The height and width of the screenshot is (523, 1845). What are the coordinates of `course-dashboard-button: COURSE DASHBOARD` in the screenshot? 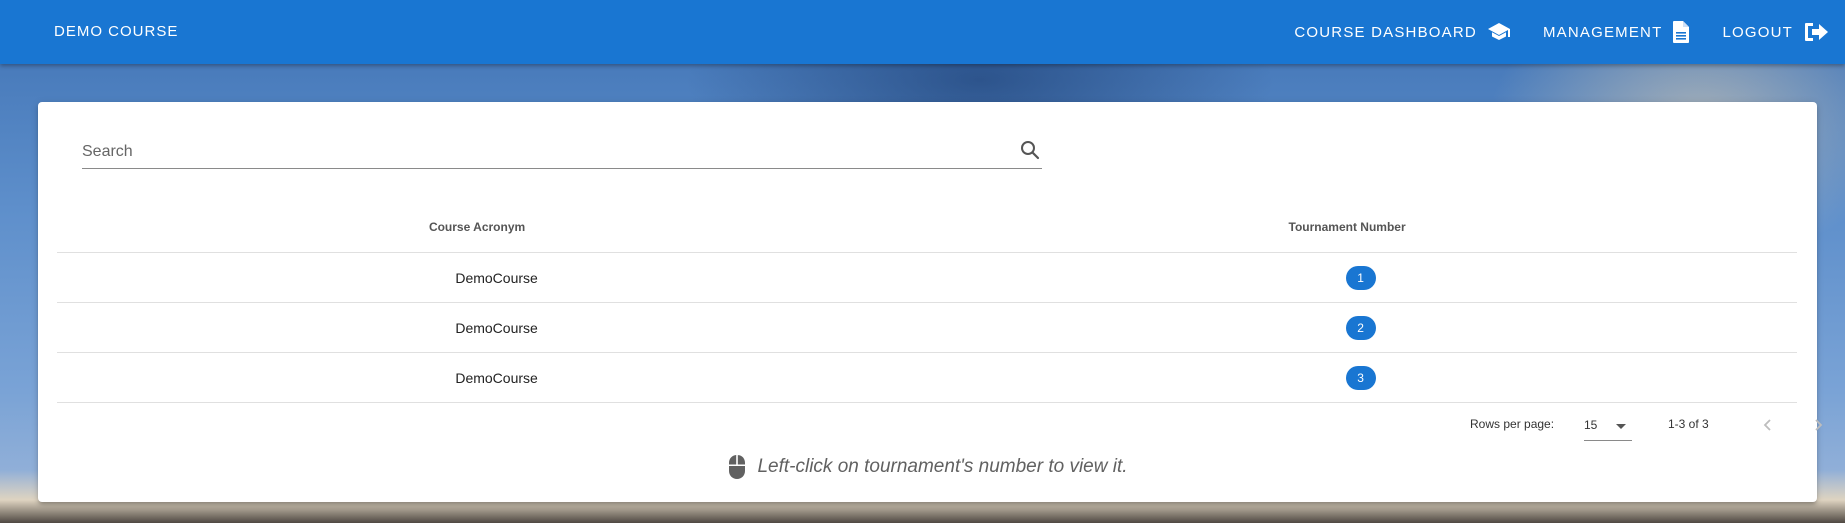 It's located at (1402, 32).